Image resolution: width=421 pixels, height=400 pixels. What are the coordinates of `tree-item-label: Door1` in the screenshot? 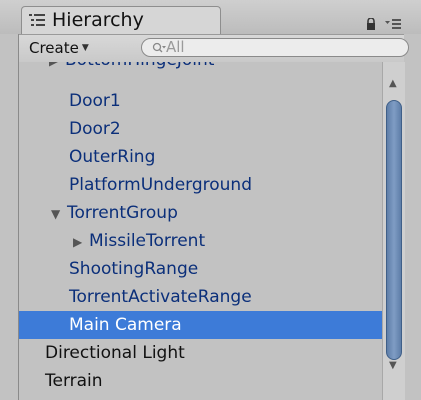 It's located at (95, 101).